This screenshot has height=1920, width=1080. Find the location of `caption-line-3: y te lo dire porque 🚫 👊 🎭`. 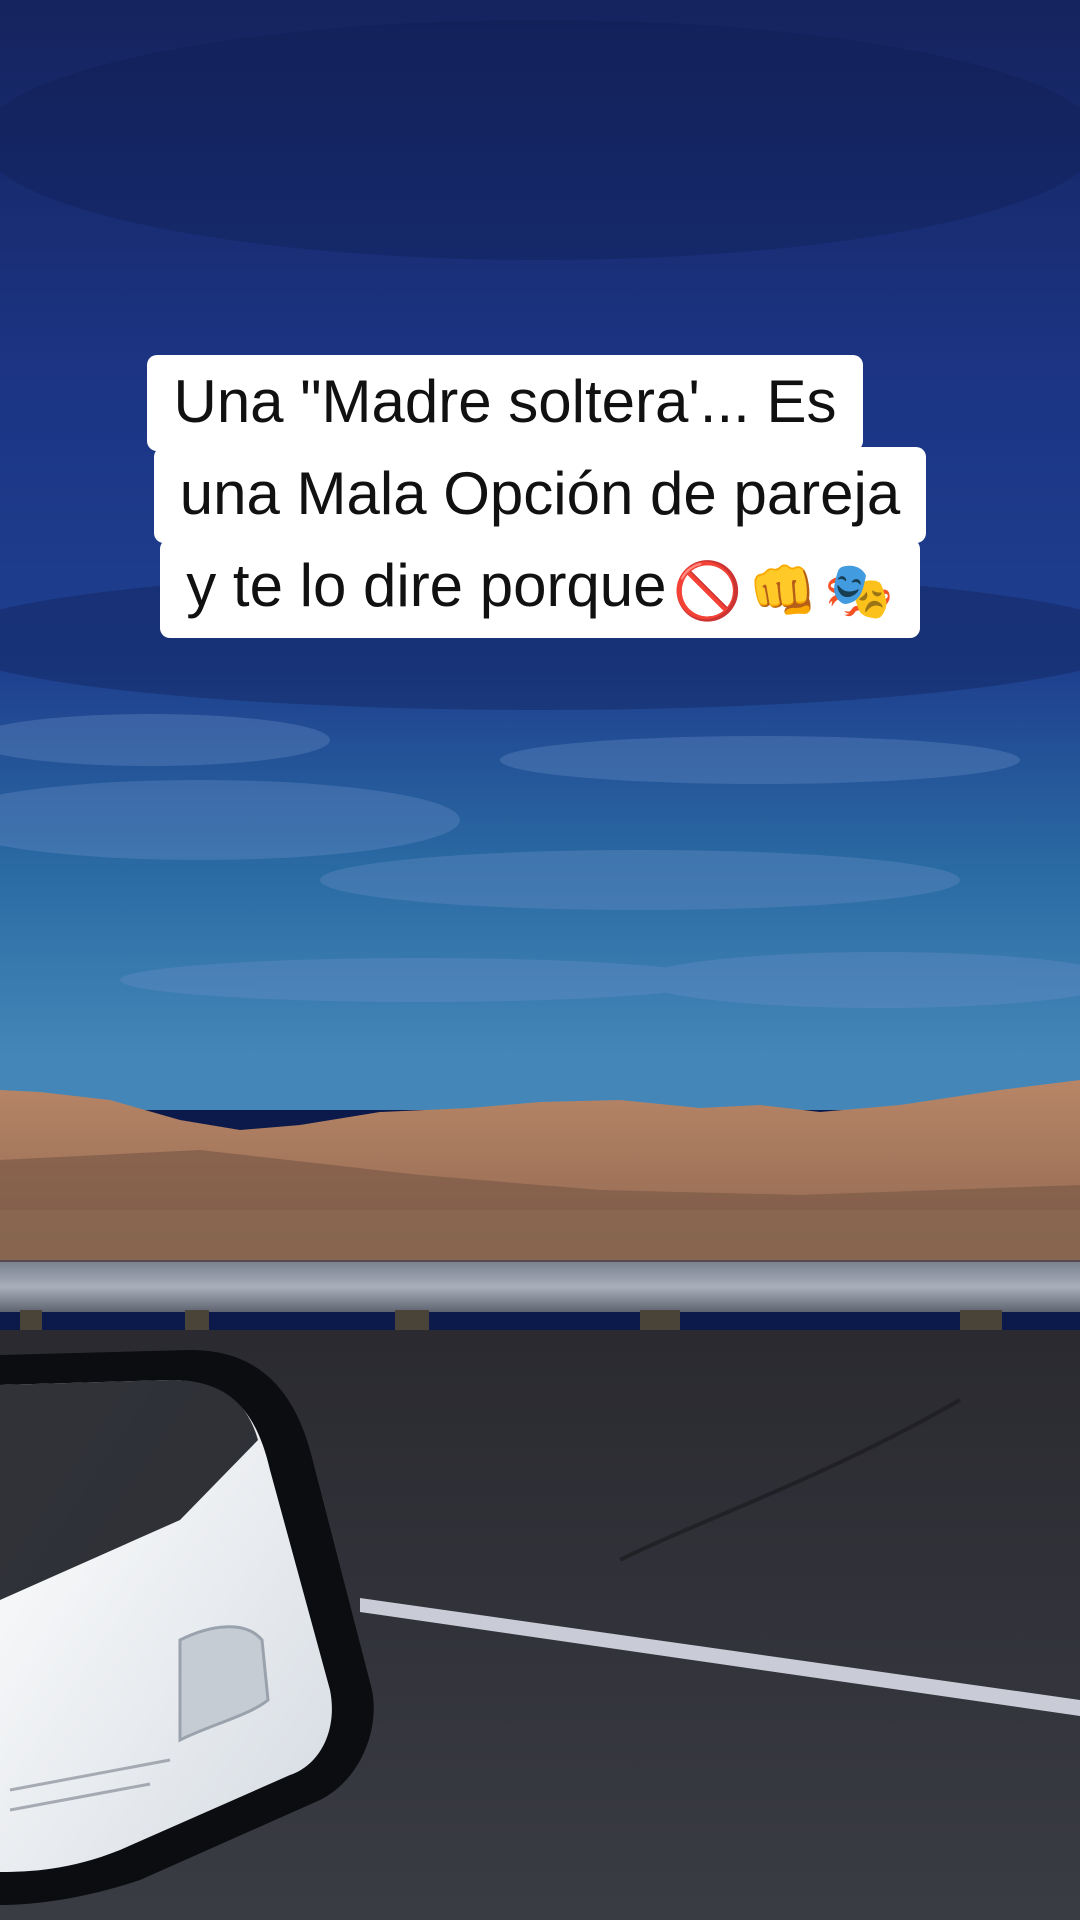

caption-line-3: y te lo dire porque 🚫 👊 🎭 is located at coordinates (540, 588).